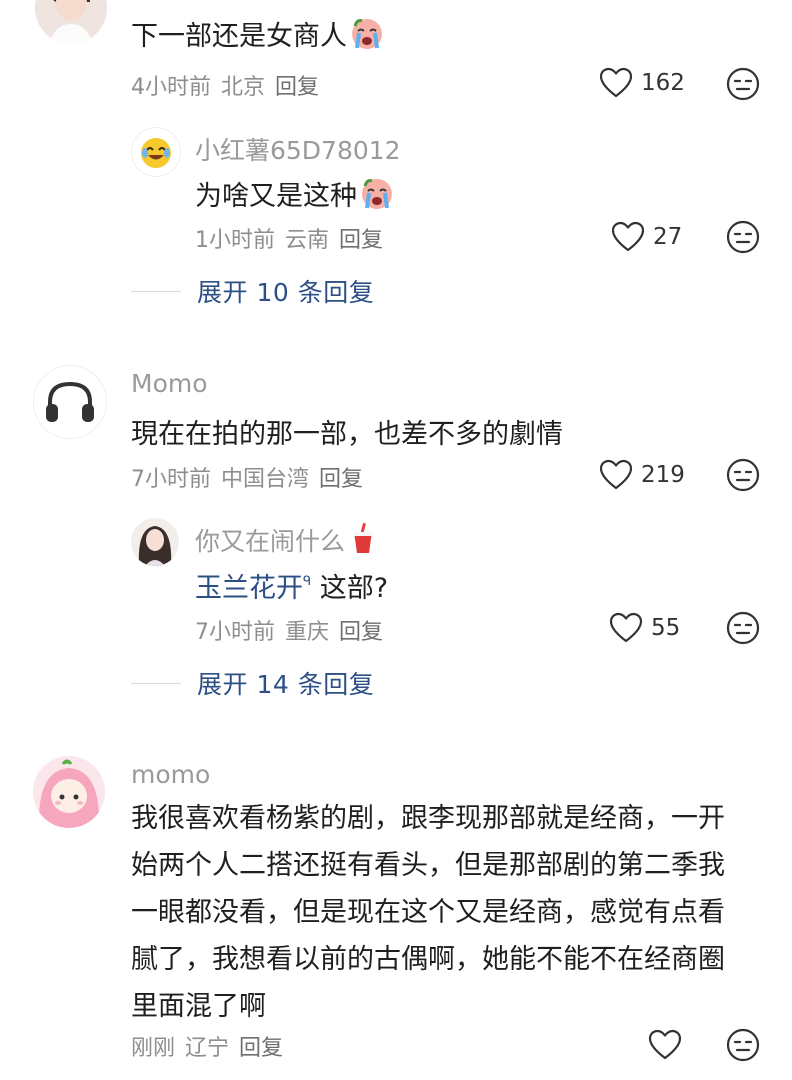  I want to click on comment-location: 辽宁, so click(207, 1048).